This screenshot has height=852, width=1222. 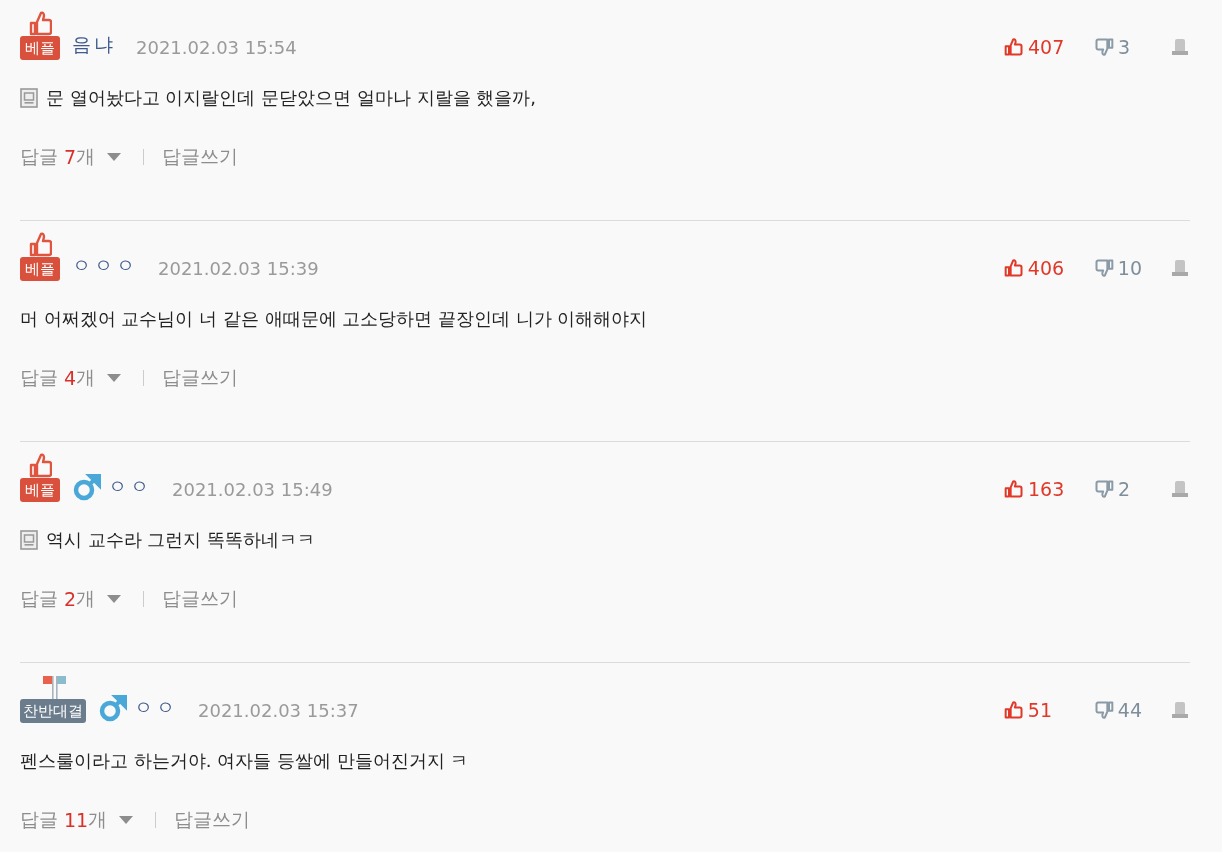 What do you see at coordinates (71, 157) in the screenshot?
I see `replies-toggle: 답글 7개` at bounding box center [71, 157].